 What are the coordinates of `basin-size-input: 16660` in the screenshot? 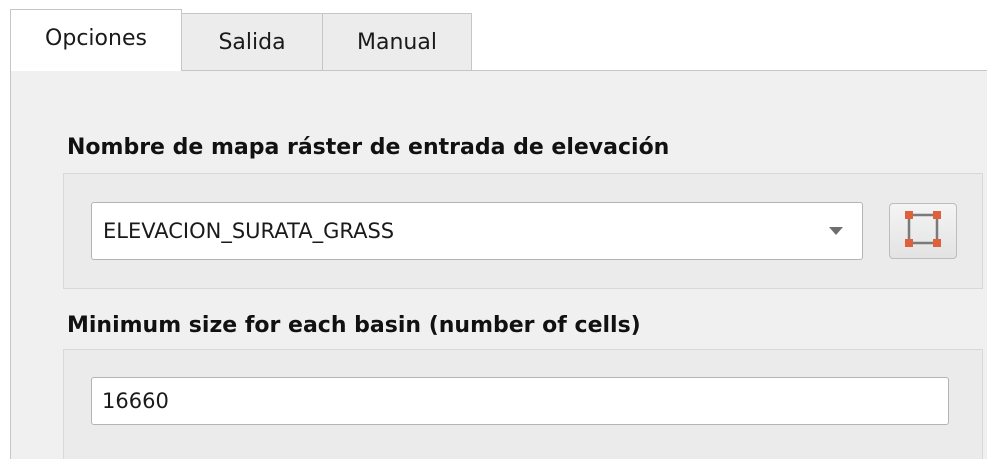 It's located at (520, 401).